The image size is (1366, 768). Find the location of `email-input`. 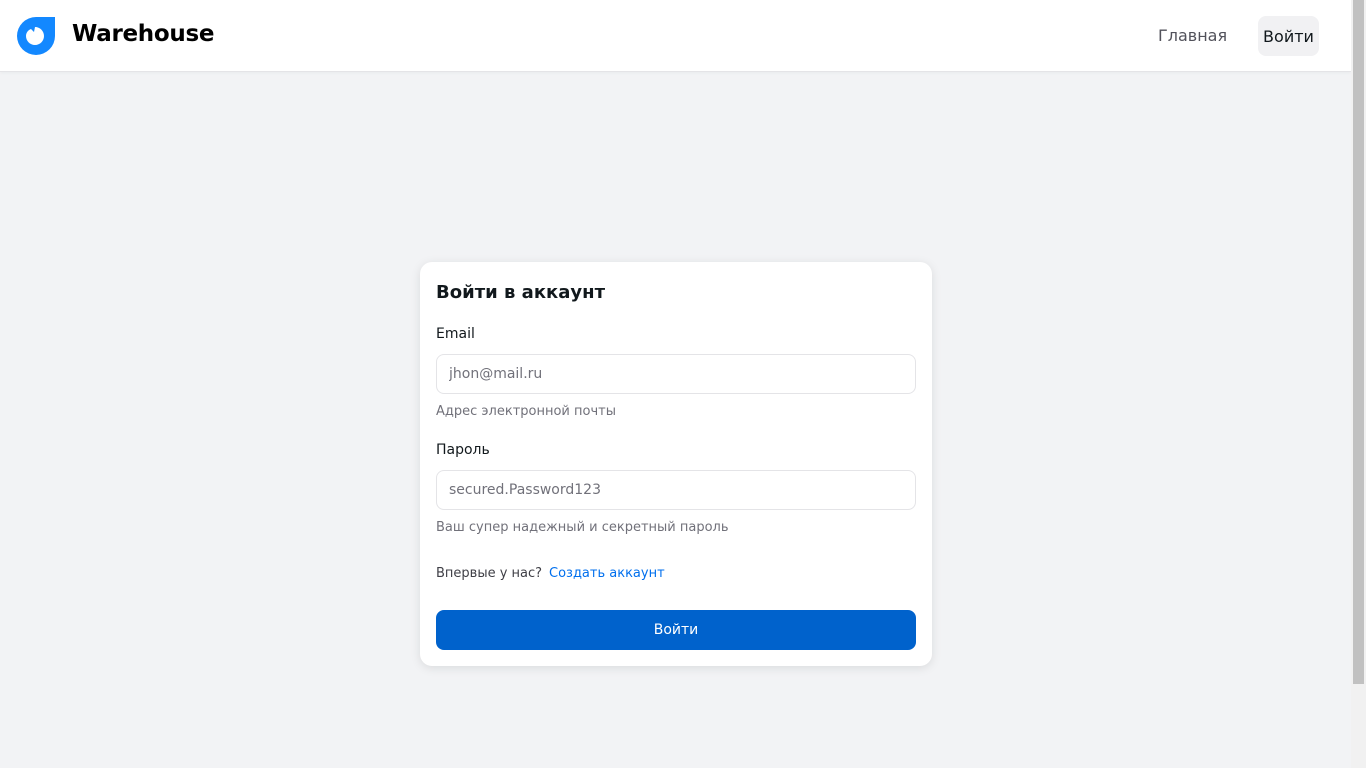

email-input is located at coordinates (676, 374).